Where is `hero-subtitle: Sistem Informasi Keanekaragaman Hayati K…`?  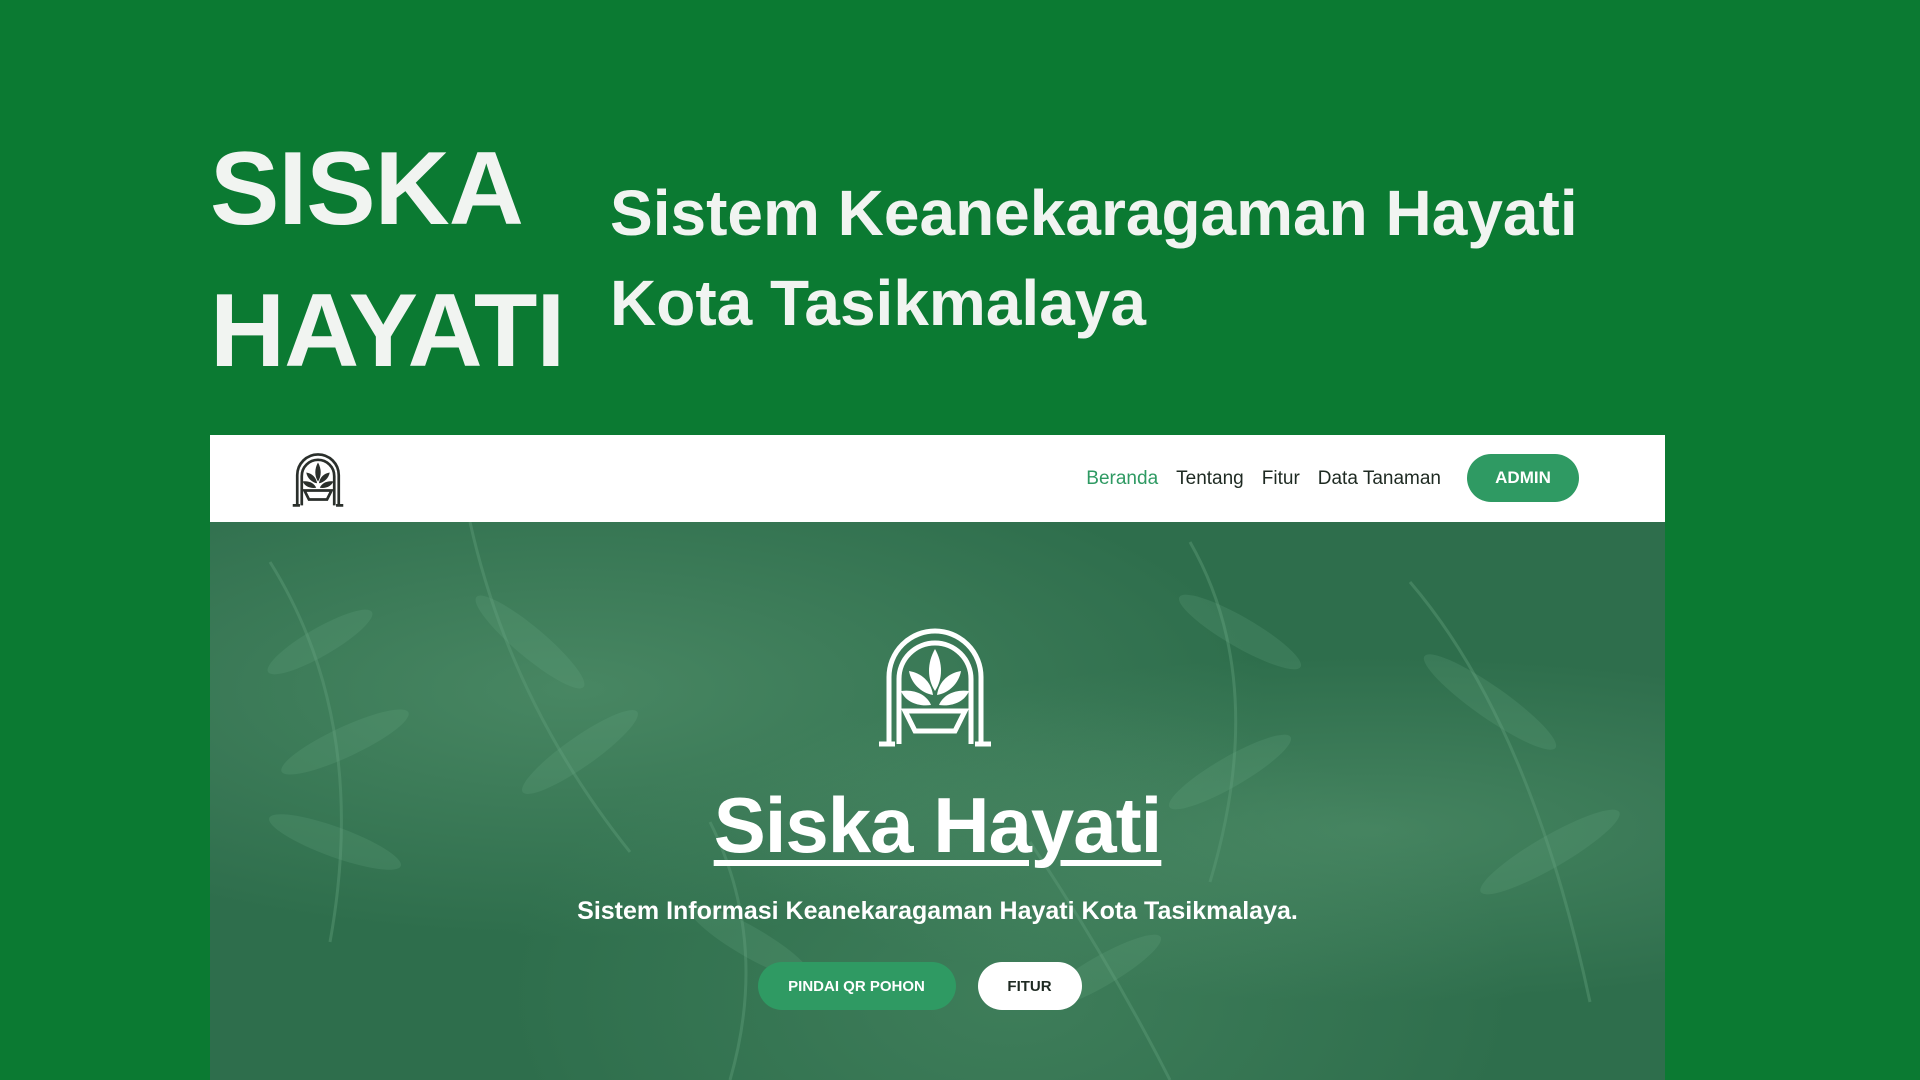
hero-subtitle: Sistem Informasi Keanekaragaman Hayati K… is located at coordinates (937, 911).